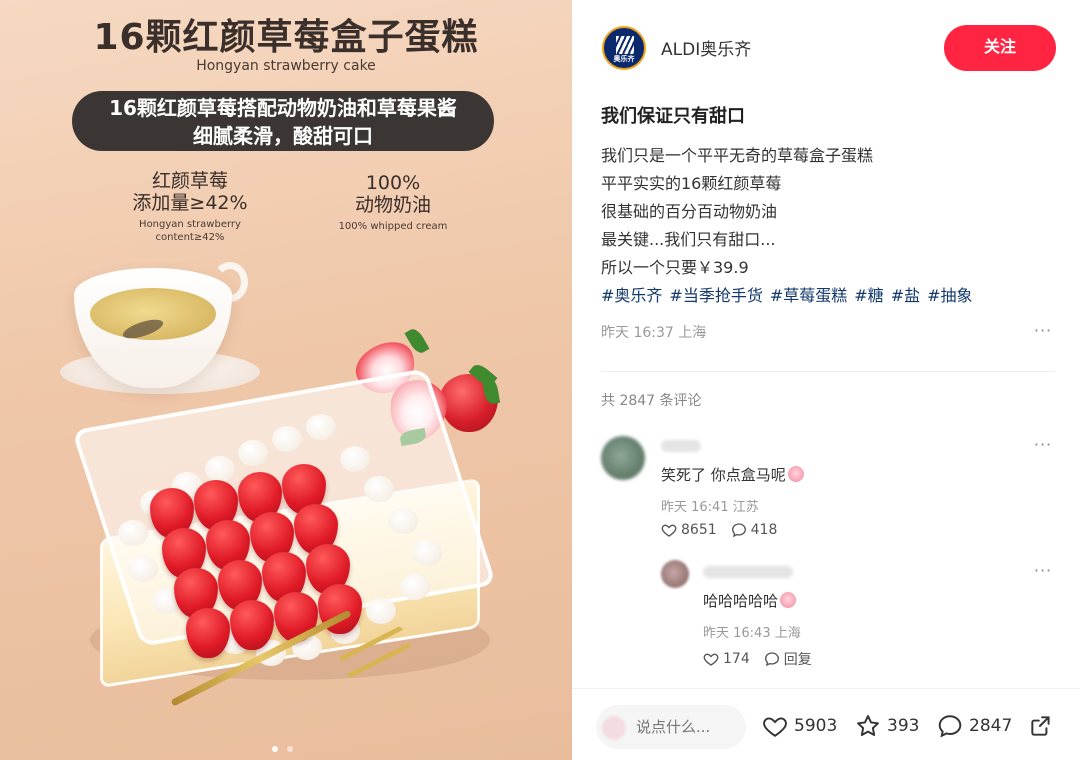 The height and width of the screenshot is (760, 1080). I want to click on reply-actions: 174 回复, so click(757, 659).